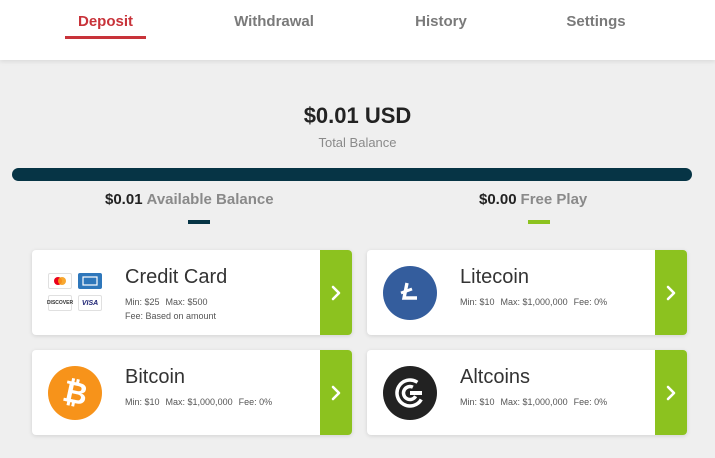 Image resolution: width=715 pixels, height=458 pixels. Describe the element at coordinates (527, 392) in the screenshot. I see `altcoins-method: Altcoins Min: $10 Max: $1,000,000 Fee: 0%` at that location.